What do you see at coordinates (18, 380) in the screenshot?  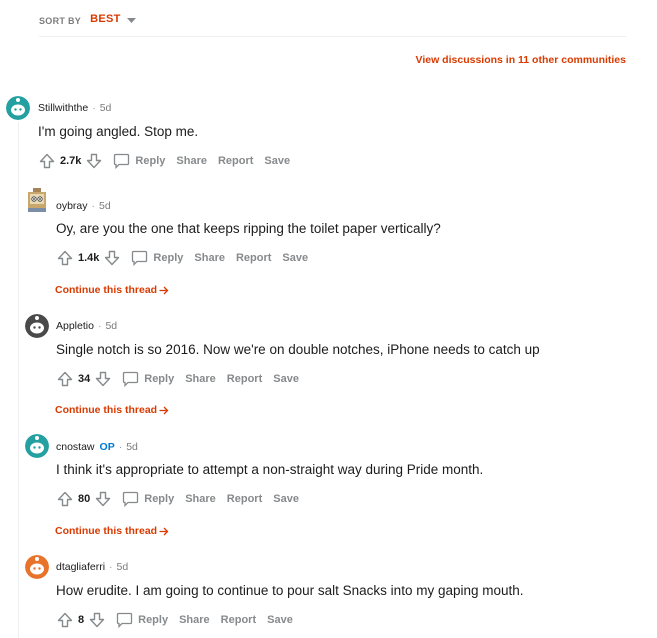 I see `thread-line` at bounding box center [18, 380].